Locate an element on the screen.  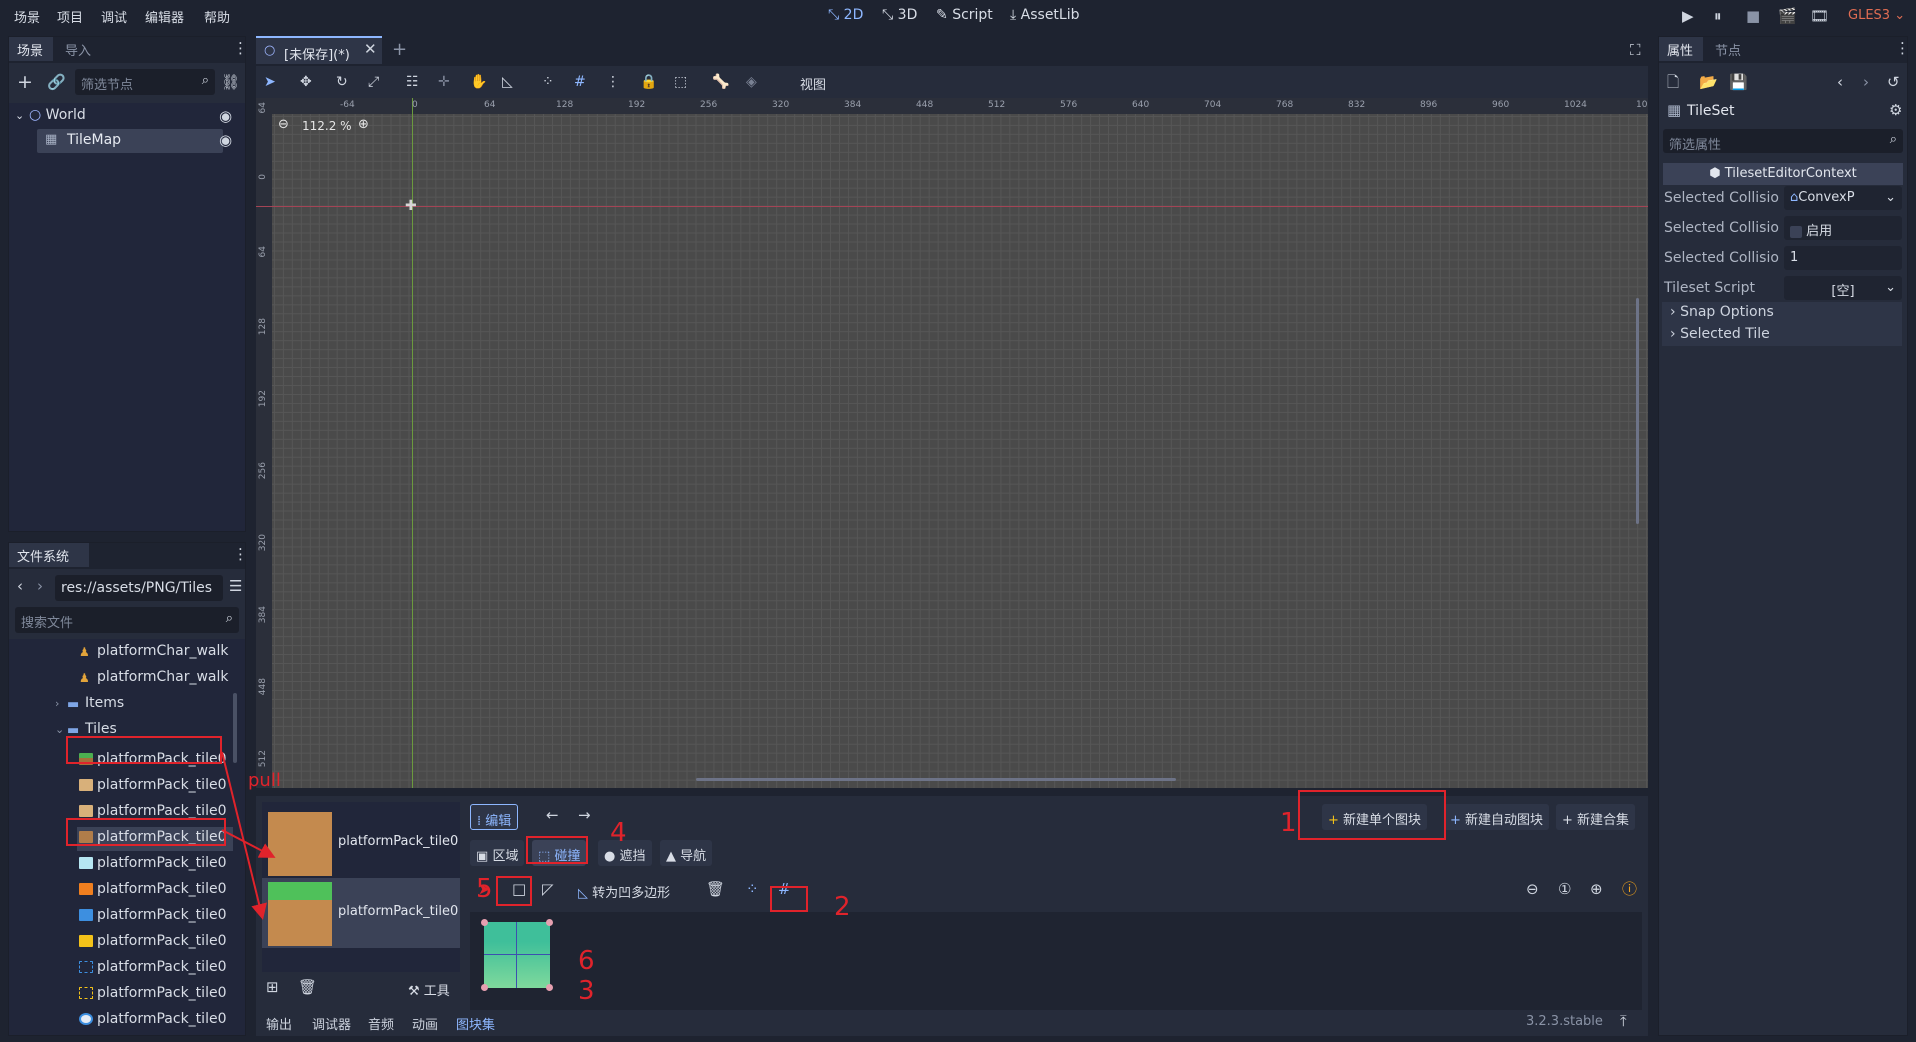
annotation-arrows is located at coordinates (248, 835).